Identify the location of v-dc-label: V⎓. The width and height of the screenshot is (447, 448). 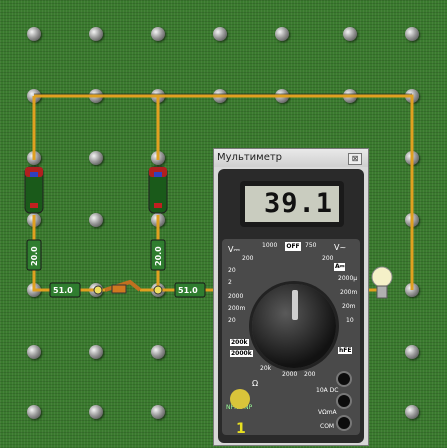
(234, 249).